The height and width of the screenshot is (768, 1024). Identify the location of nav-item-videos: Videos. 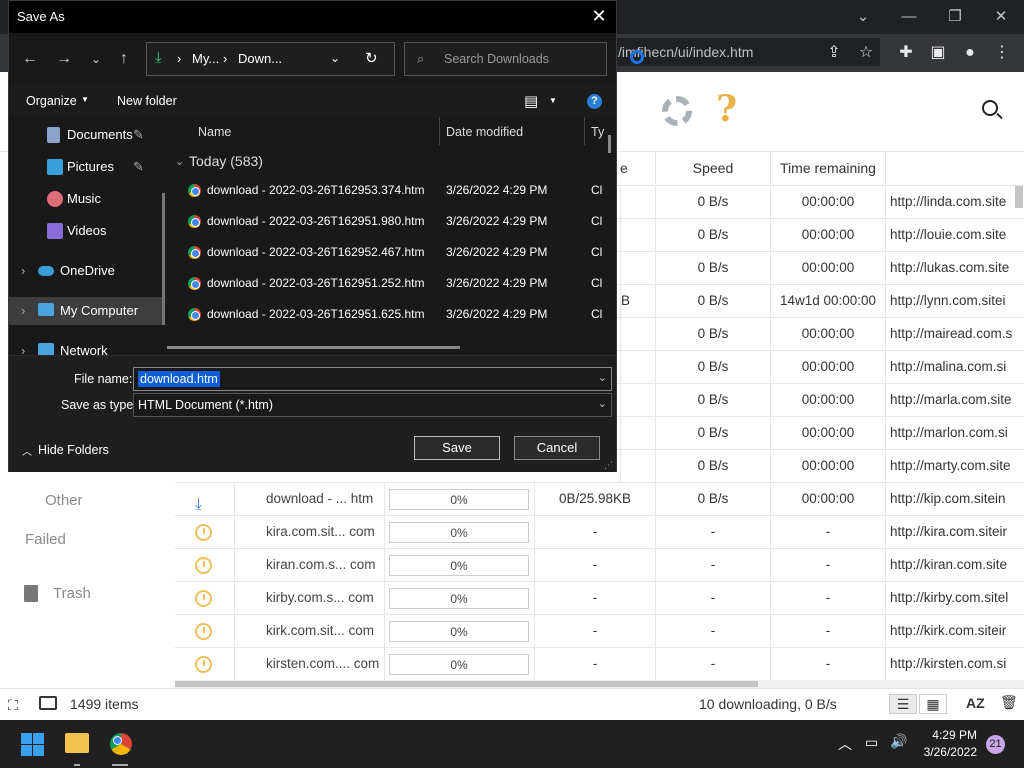
(87, 231).